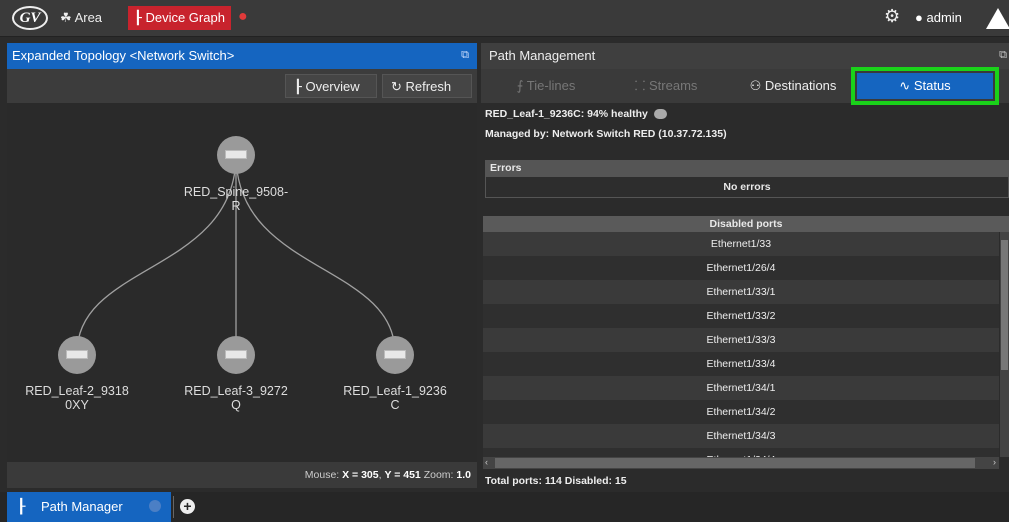 This screenshot has height=522, width=1009. I want to click on close-icon, so click(155, 506).